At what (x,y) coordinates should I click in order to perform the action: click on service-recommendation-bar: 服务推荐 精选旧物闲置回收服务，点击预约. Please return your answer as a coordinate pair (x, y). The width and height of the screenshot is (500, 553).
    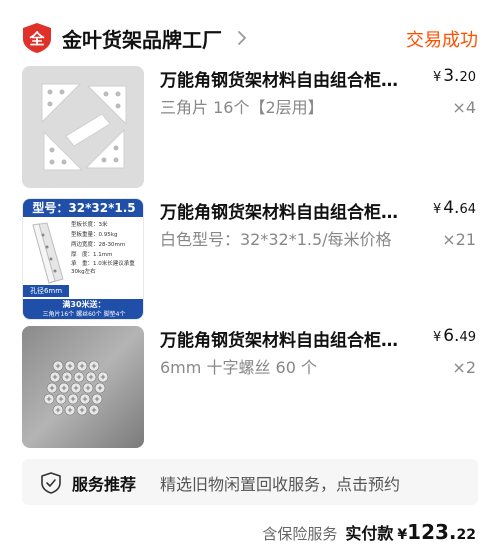
    Looking at the image, I should click on (250, 482).